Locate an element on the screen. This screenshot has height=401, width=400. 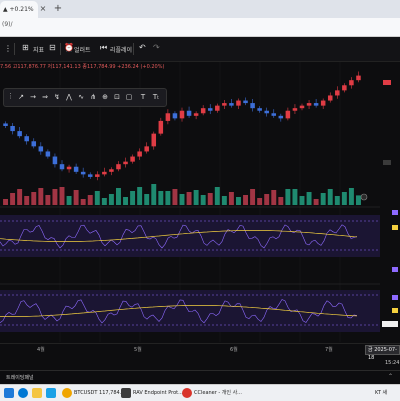
new-tab-button: + is located at coordinates (58, 9).